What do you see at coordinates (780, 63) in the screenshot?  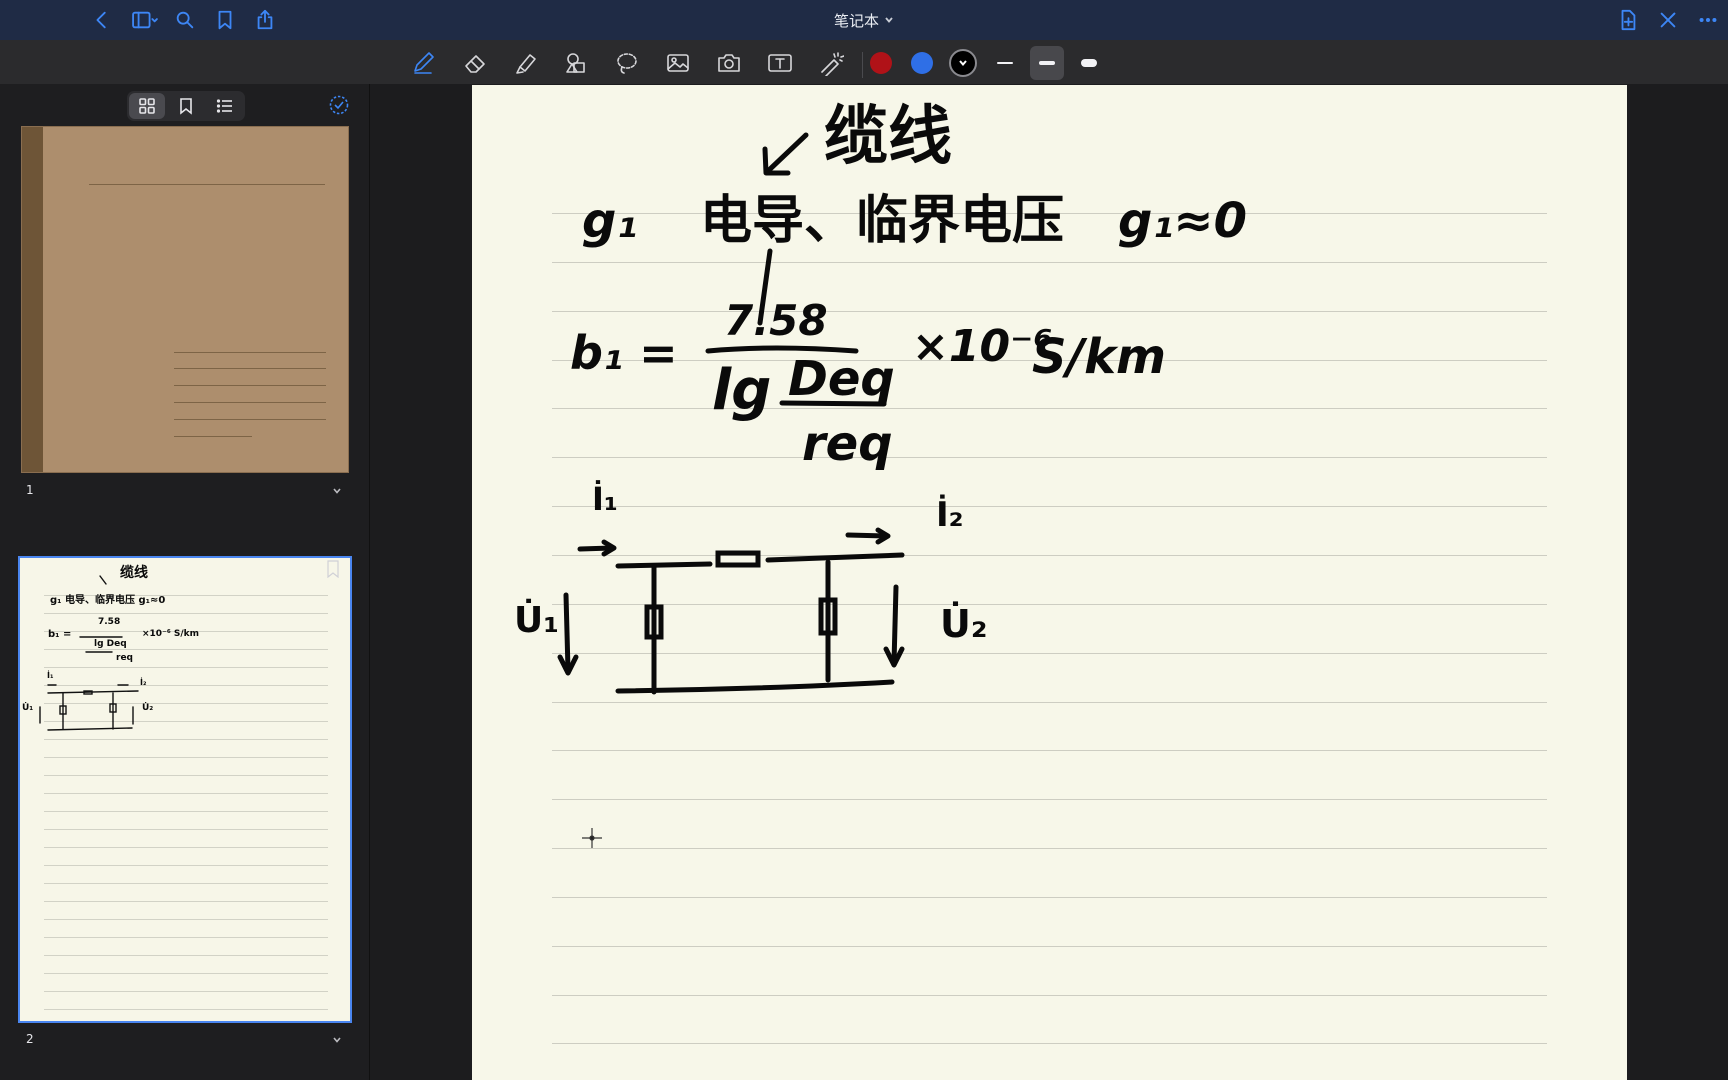 I see `text-icon` at bounding box center [780, 63].